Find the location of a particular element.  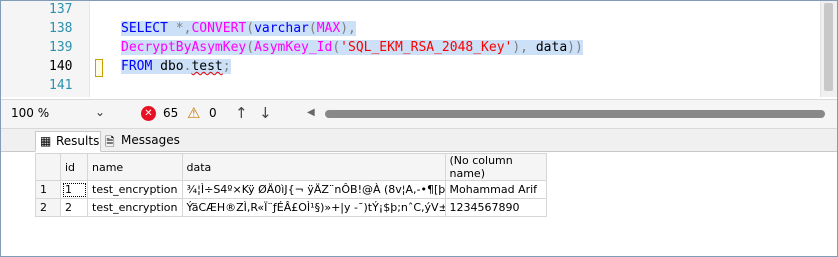

scroll-left-icon: ◀ is located at coordinates (311, 112).